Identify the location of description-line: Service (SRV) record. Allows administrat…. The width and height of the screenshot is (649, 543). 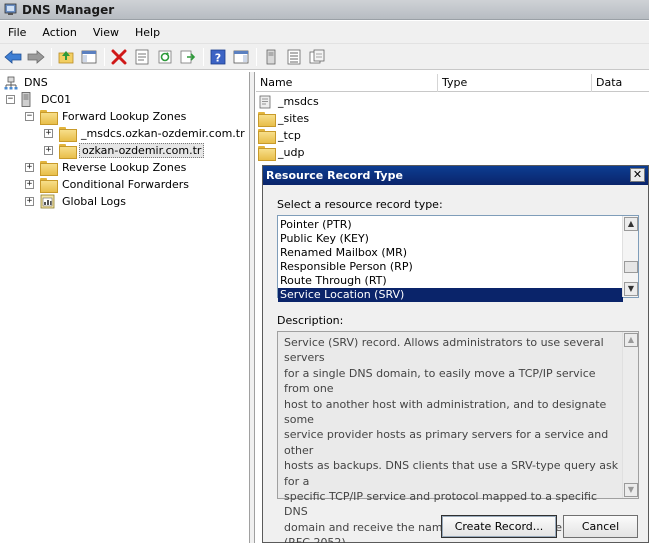
(444, 350).